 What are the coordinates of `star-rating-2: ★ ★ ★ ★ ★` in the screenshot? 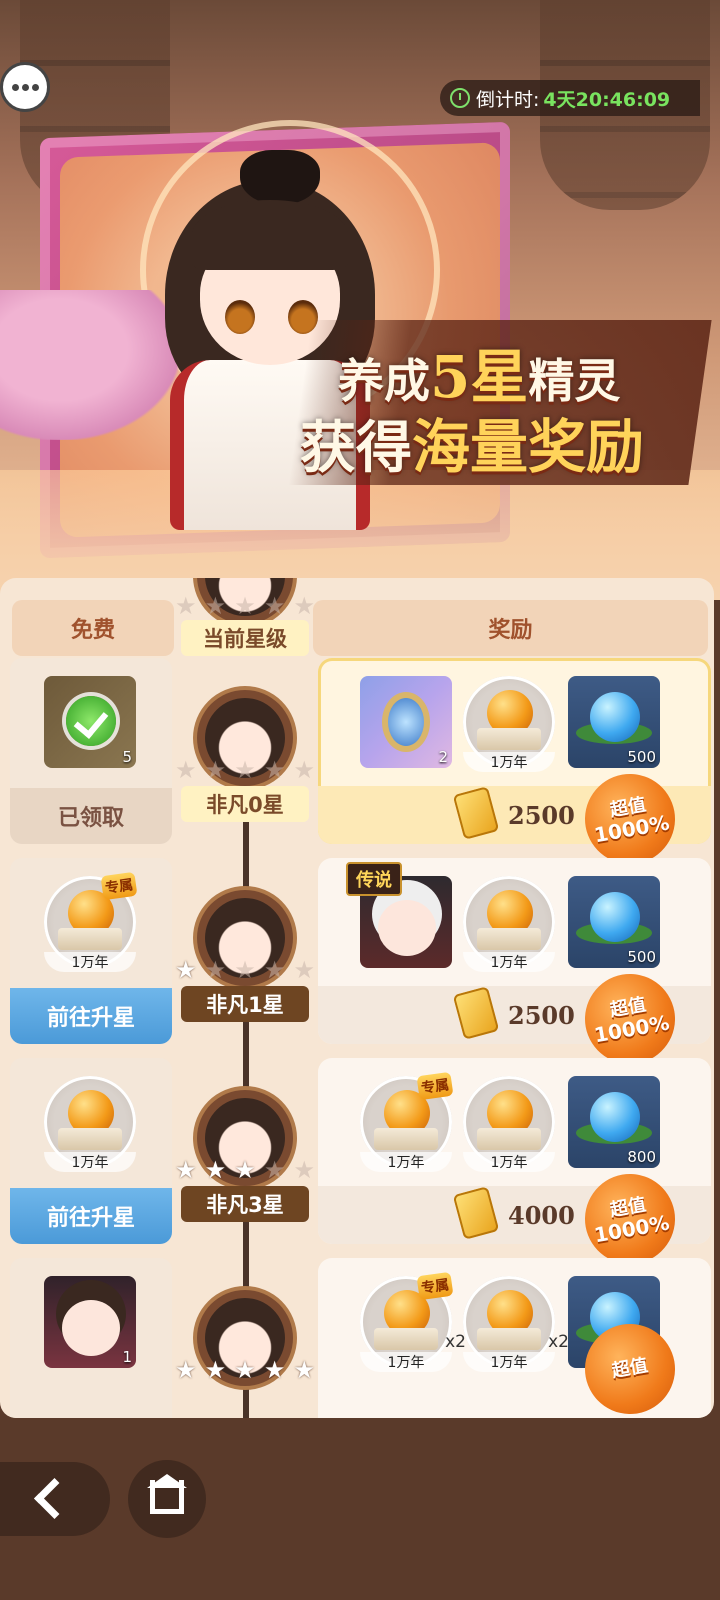 It's located at (245, 1170).